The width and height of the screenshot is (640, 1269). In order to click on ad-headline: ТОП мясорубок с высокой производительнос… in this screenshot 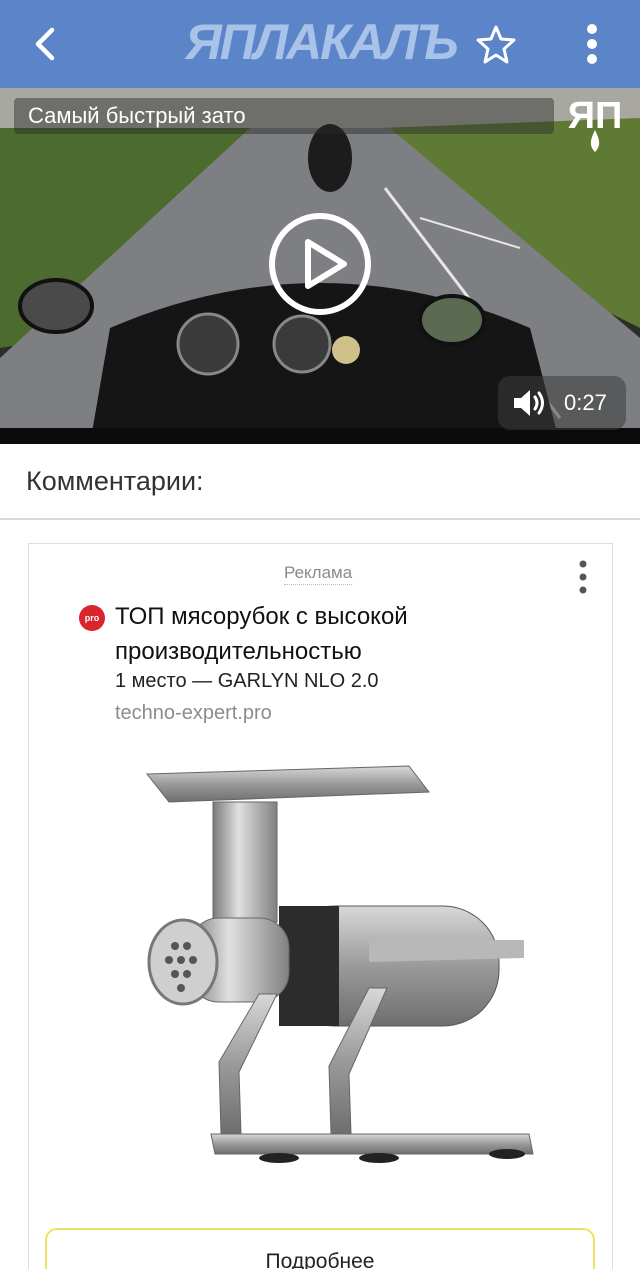, I will do `click(350, 634)`.